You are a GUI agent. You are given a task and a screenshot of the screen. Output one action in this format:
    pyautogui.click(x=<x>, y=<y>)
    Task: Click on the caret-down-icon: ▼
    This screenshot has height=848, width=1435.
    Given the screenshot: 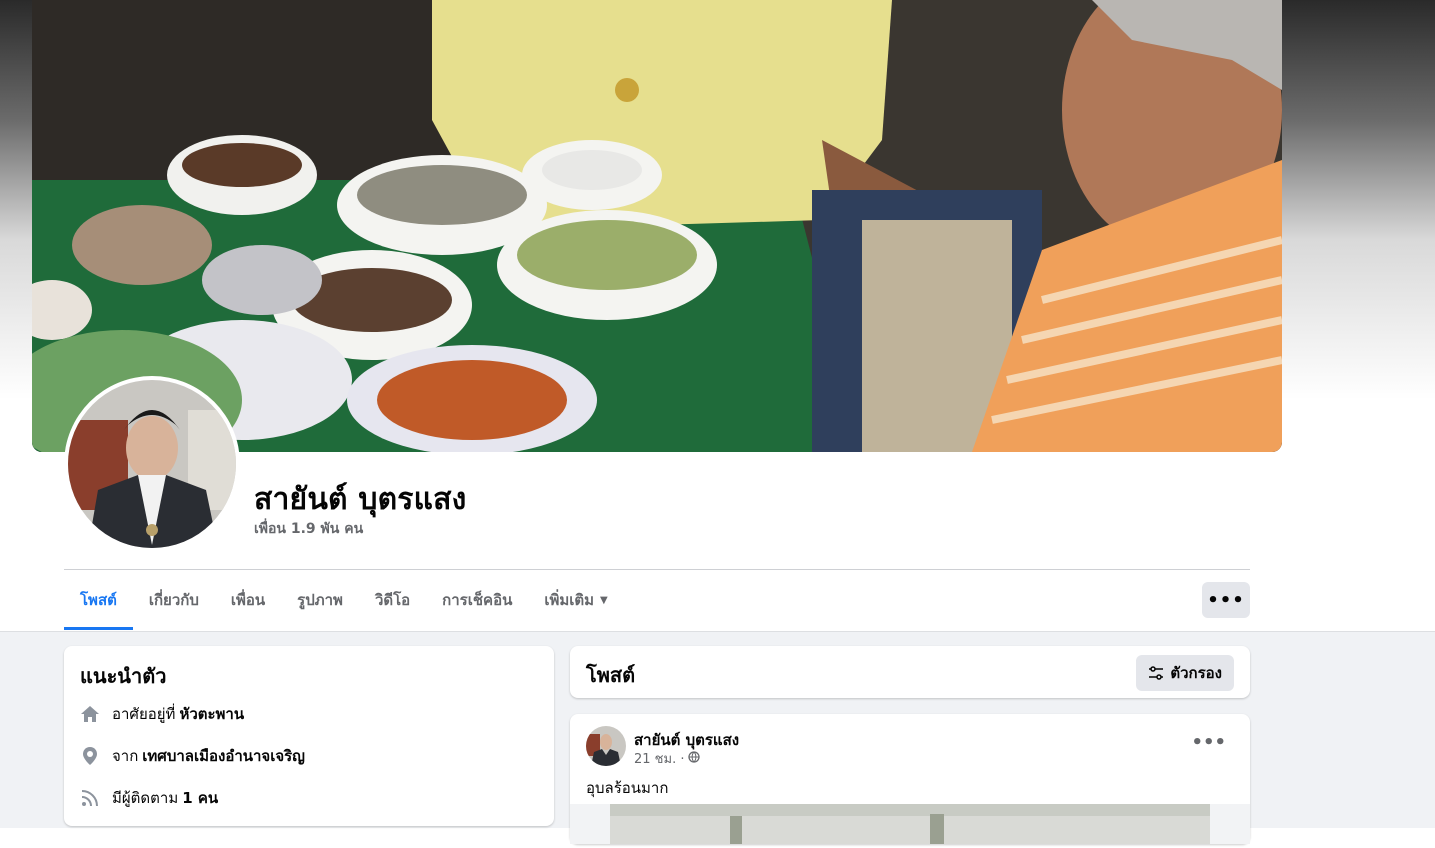 What is the action you would take?
    pyautogui.click(x=604, y=600)
    